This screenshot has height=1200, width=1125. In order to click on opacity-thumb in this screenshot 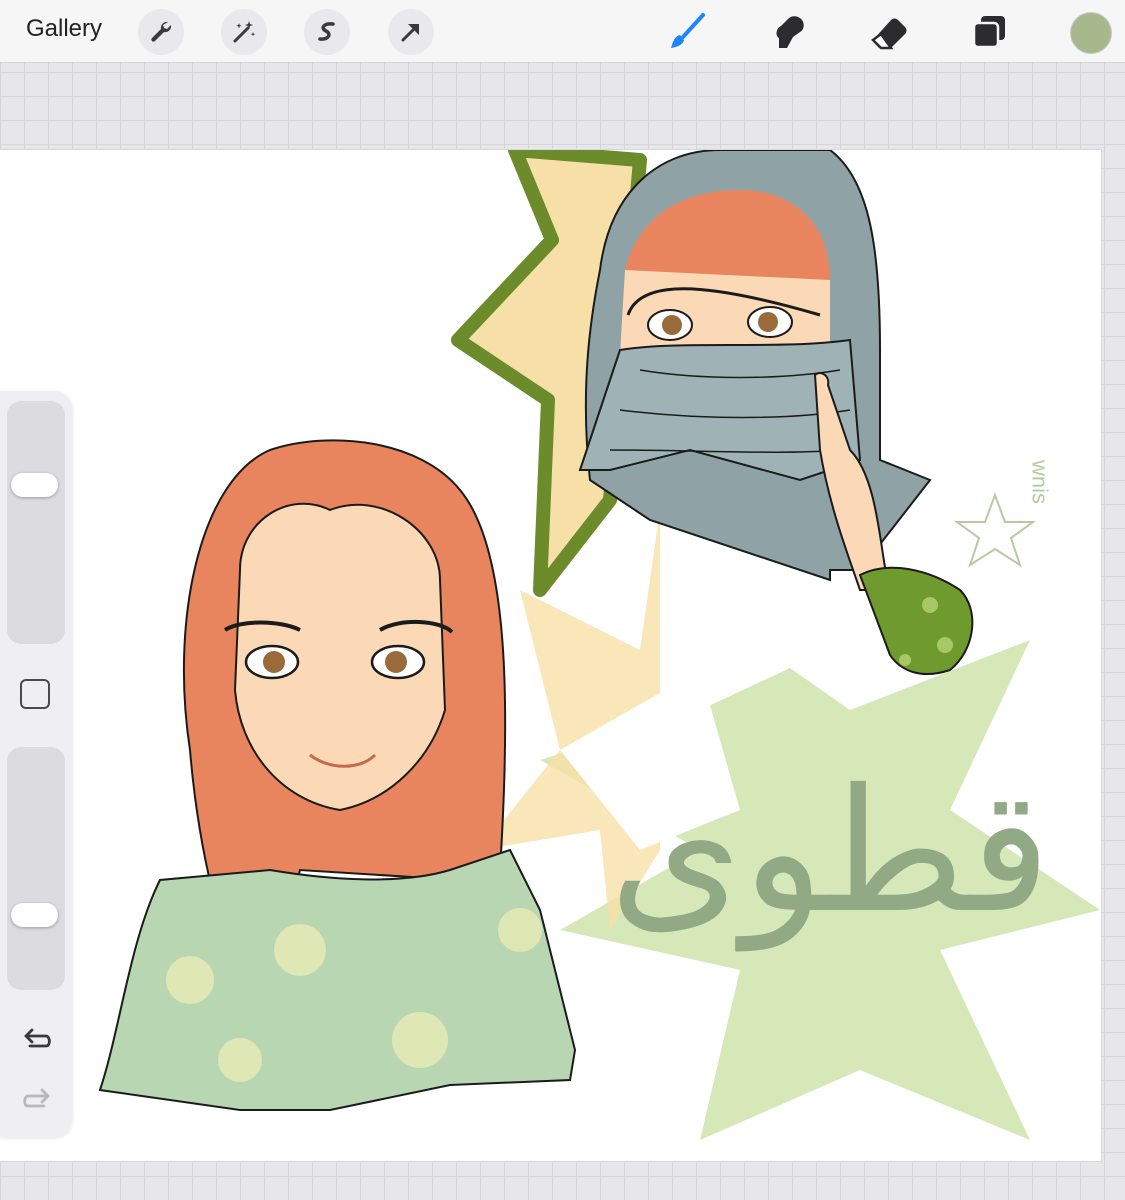, I will do `click(34, 914)`.